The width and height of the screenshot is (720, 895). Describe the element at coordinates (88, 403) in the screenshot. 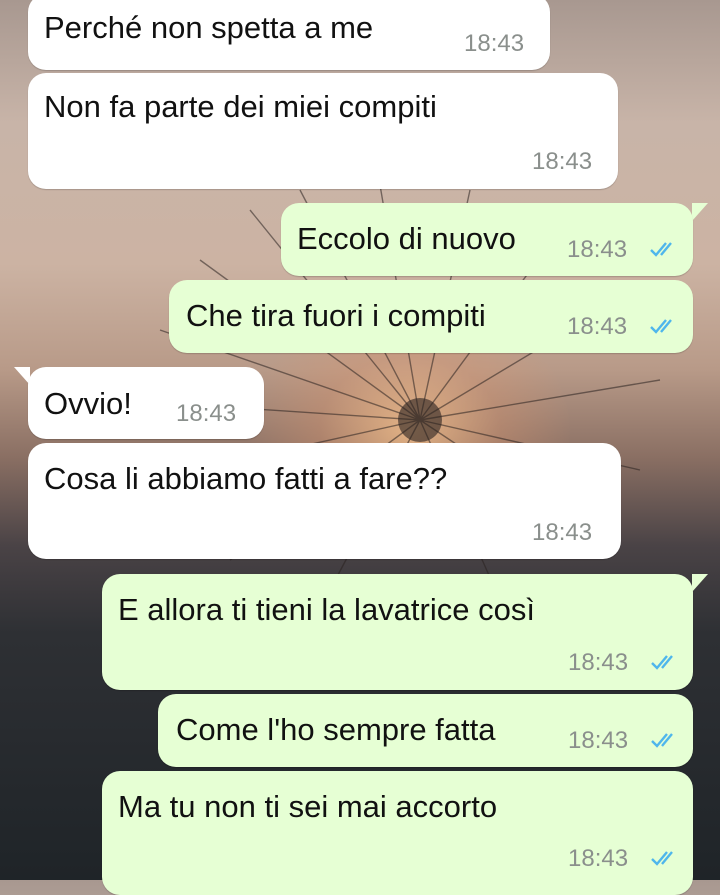

I see `message-text: Ovvio!` at that location.